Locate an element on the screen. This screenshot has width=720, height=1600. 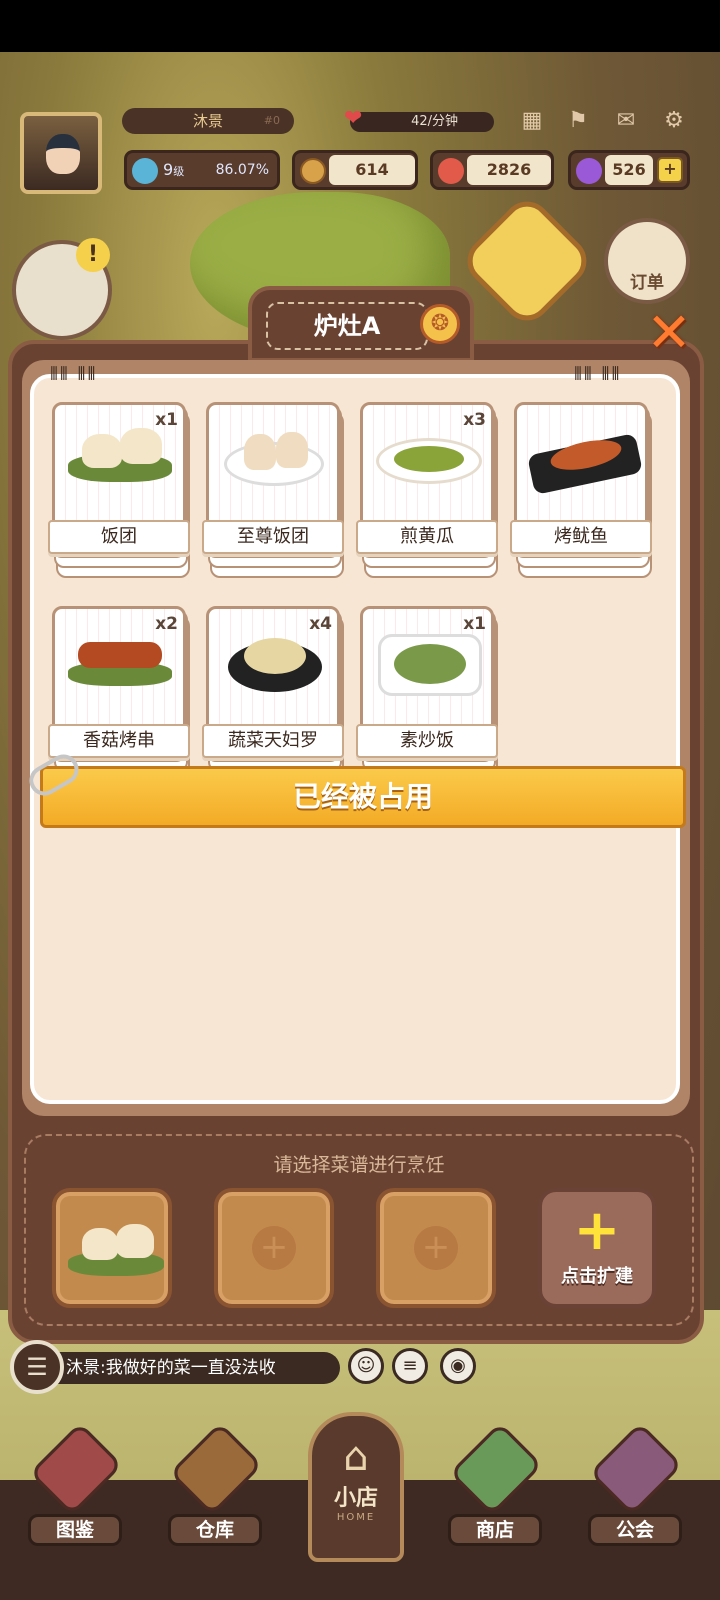
nav-home: ⌂ 小店 HOME is located at coordinates (356, 1487).